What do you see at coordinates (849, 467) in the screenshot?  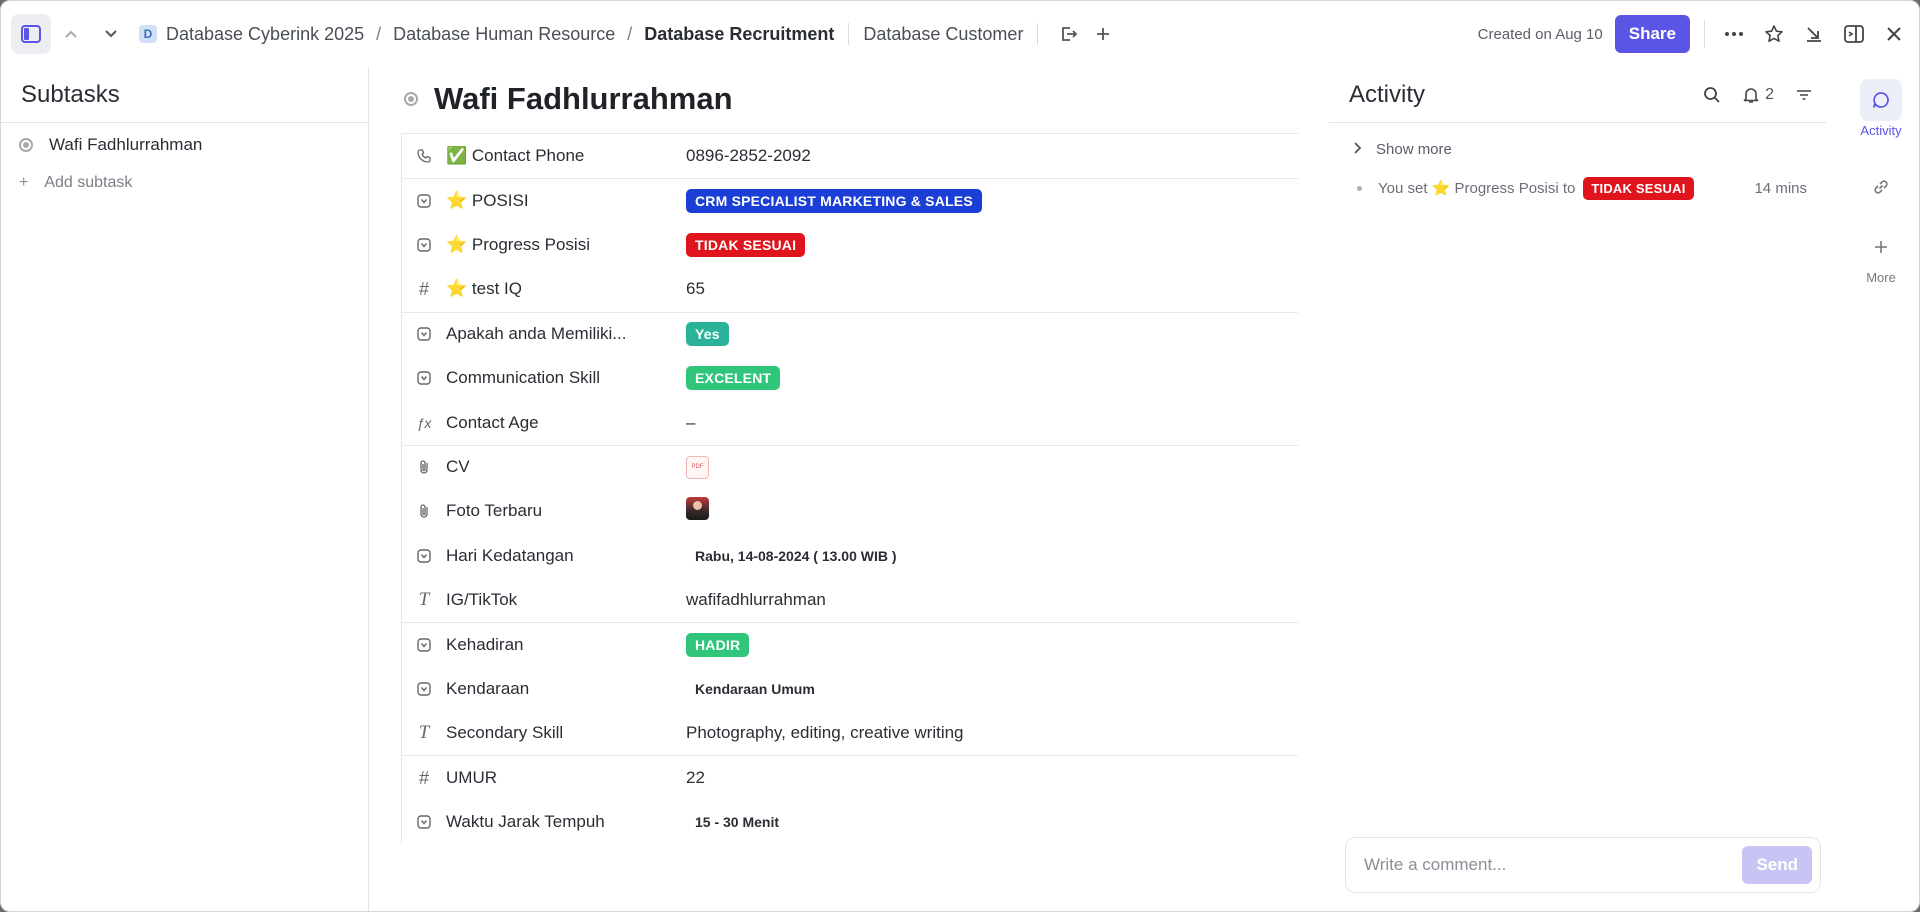 I see `field-row: CV PDF` at bounding box center [849, 467].